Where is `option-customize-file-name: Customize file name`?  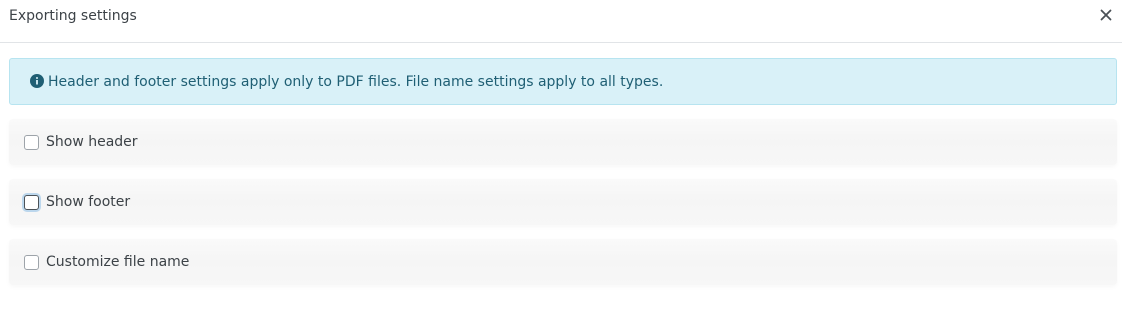
option-customize-file-name: Customize file name is located at coordinates (563, 262).